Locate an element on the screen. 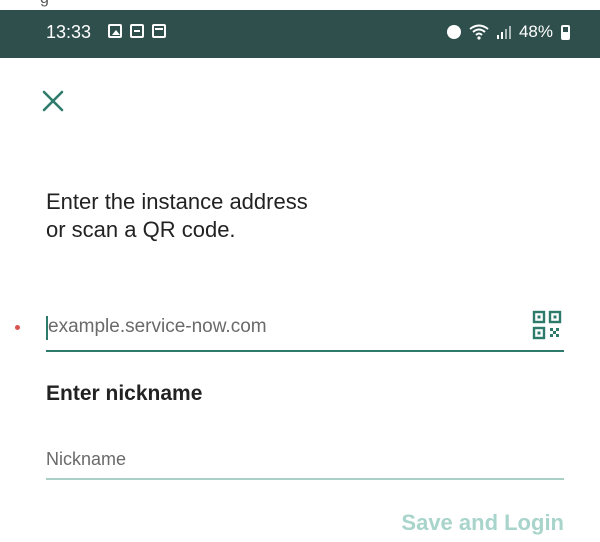 This screenshot has width=600, height=542. message-icon is located at coordinates (137, 31).